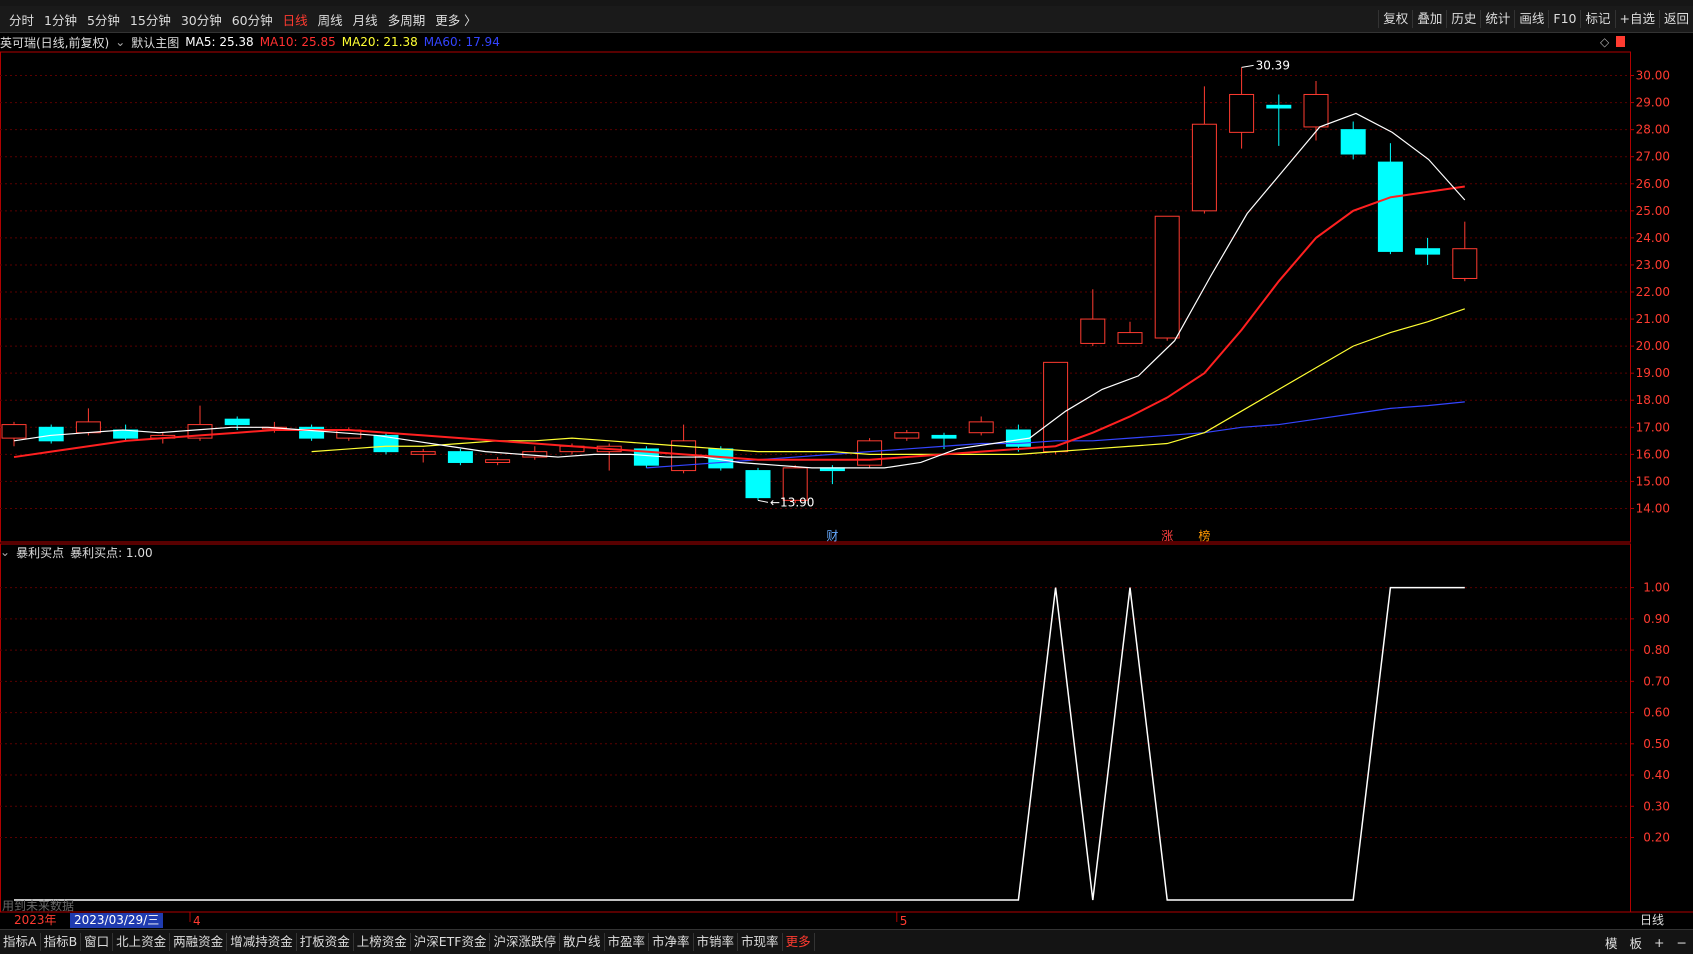 This screenshot has height=954, width=1693. What do you see at coordinates (1605, 42) in the screenshot?
I see `diamond-icon: ◇` at bounding box center [1605, 42].